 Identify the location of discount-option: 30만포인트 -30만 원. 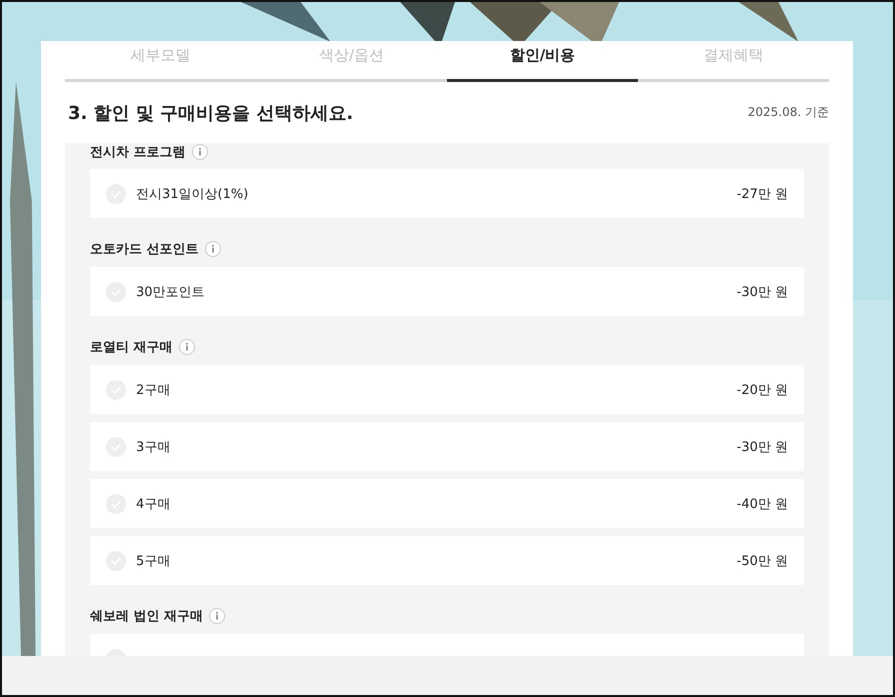
(447, 291).